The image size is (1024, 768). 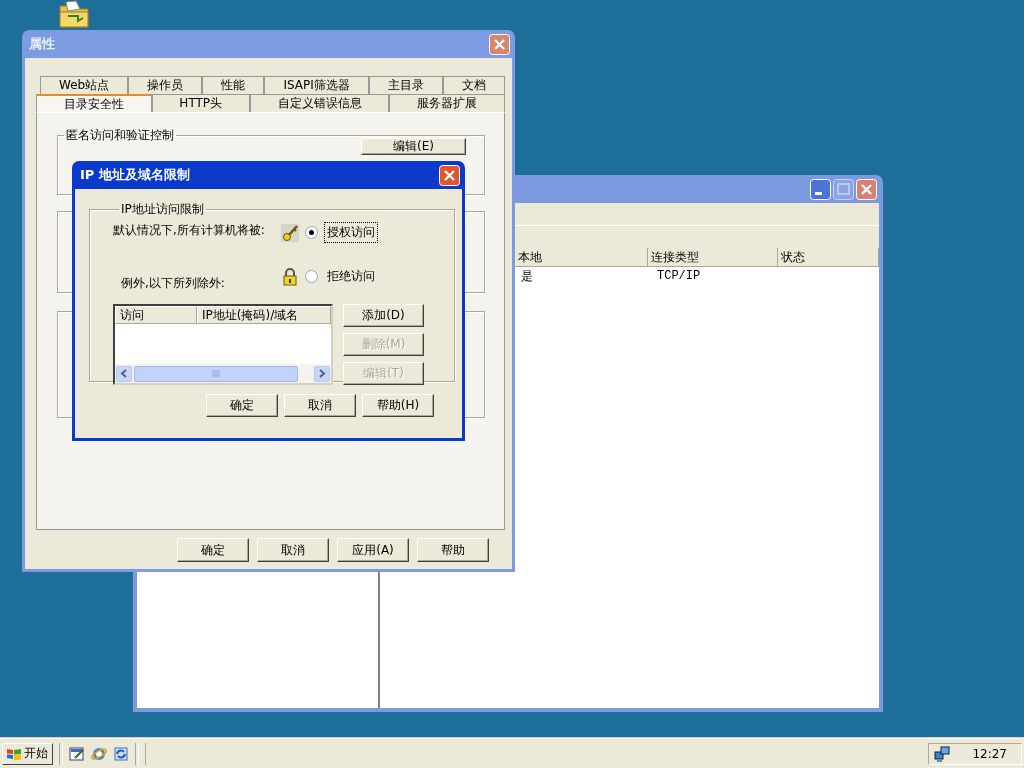 What do you see at coordinates (135, 175) in the screenshot?
I see `dialog-title: IP 地址及域名限制` at bounding box center [135, 175].